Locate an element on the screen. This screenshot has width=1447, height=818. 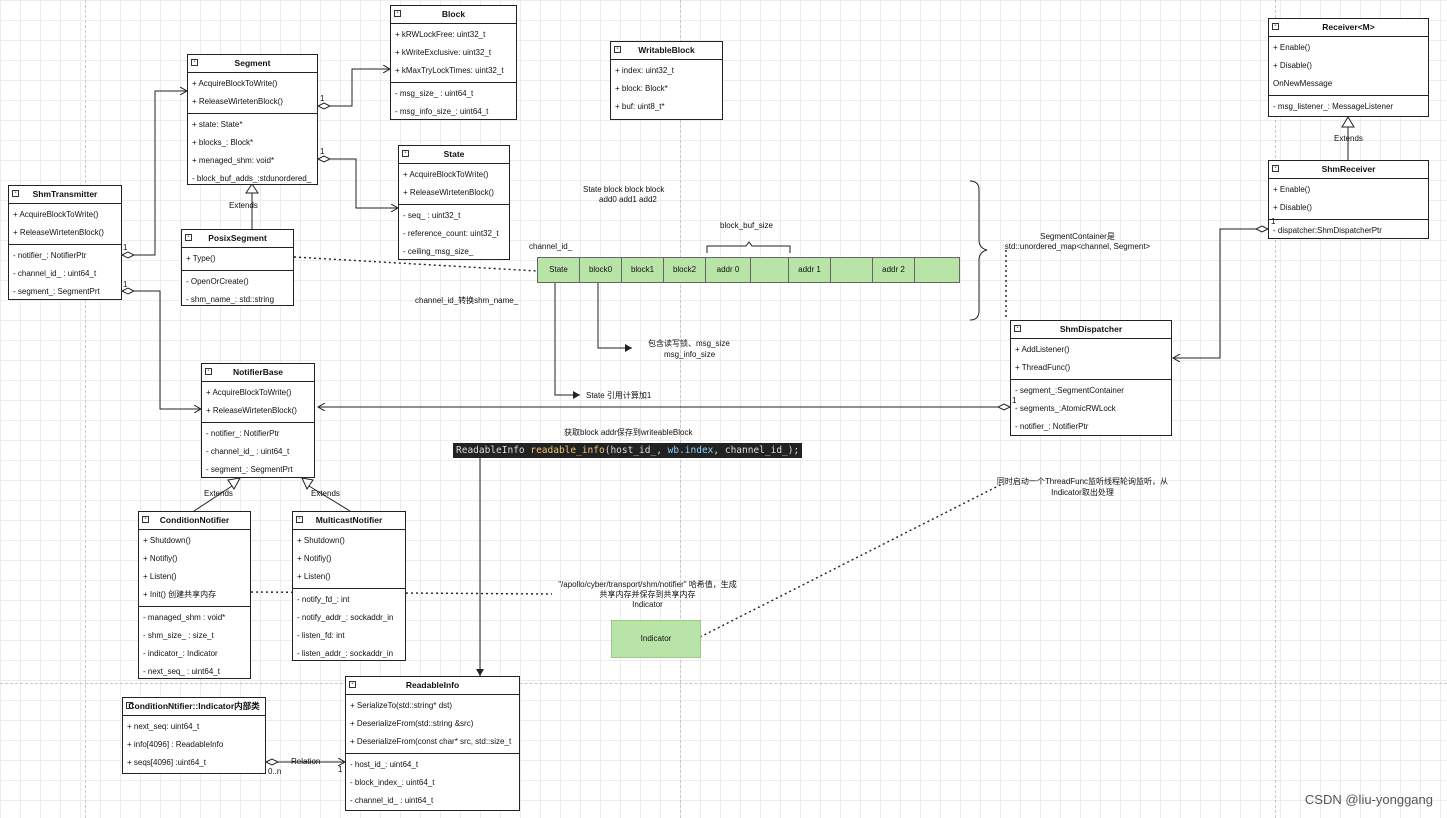
extends-triangle is located at coordinates (1348, 122).